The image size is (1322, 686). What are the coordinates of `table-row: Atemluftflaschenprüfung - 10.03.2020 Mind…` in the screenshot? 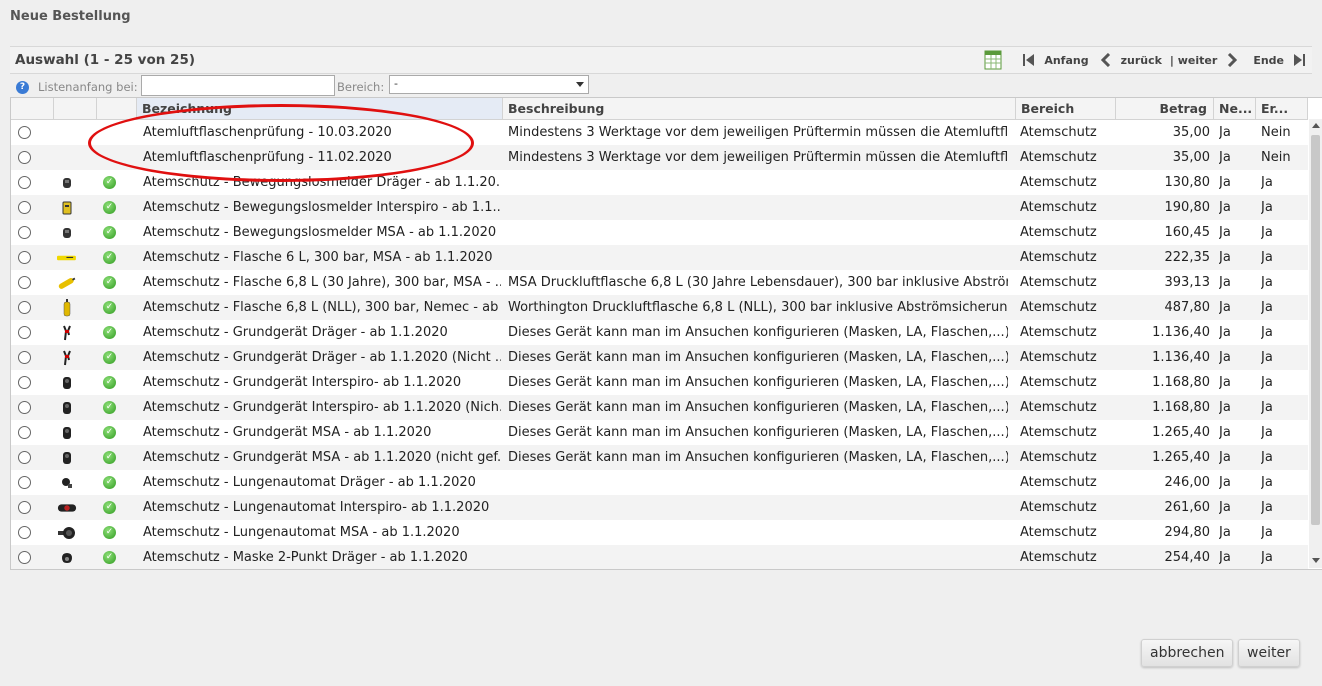 It's located at (659, 132).